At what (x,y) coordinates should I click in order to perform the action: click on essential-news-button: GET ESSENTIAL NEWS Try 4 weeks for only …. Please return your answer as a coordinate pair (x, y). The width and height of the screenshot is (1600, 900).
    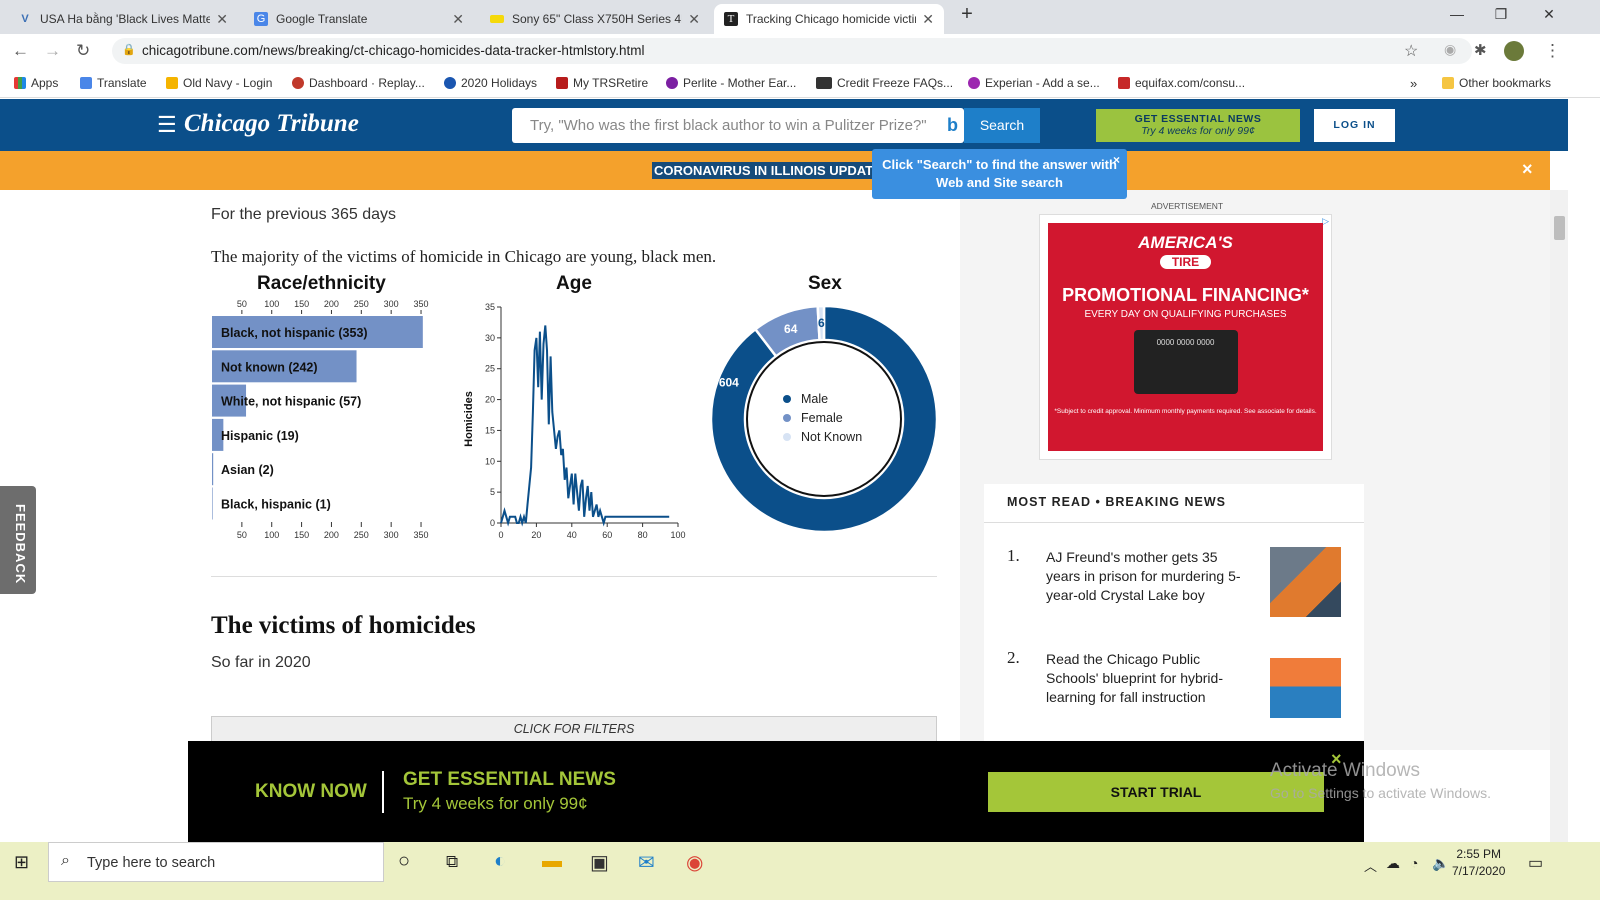
    Looking at the image, I should click on (1198, 125).